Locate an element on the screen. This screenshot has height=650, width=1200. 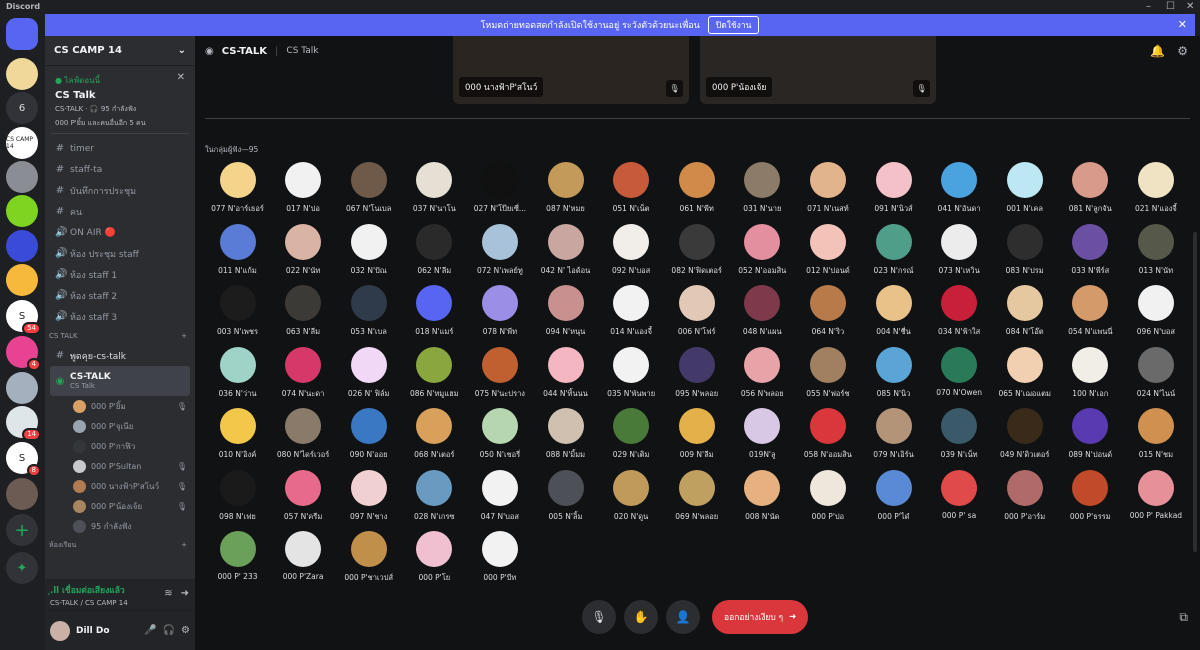
audience-member: 051 N'เน็ต is located at coordinates (631, 191).